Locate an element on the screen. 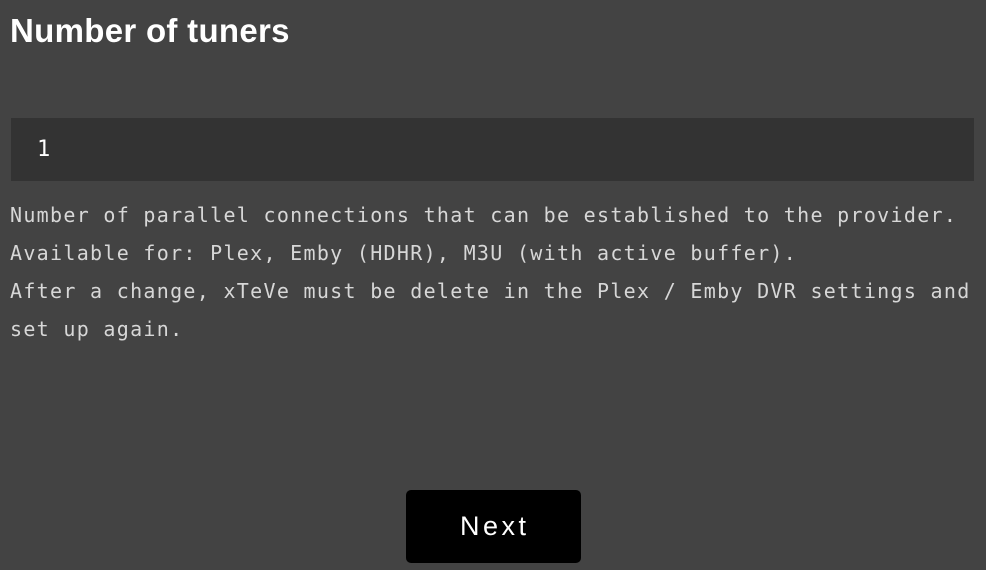 Image resolution: width=986 pixels, height=570 pixels. next-button: Next is located at coordinates (493, 526).